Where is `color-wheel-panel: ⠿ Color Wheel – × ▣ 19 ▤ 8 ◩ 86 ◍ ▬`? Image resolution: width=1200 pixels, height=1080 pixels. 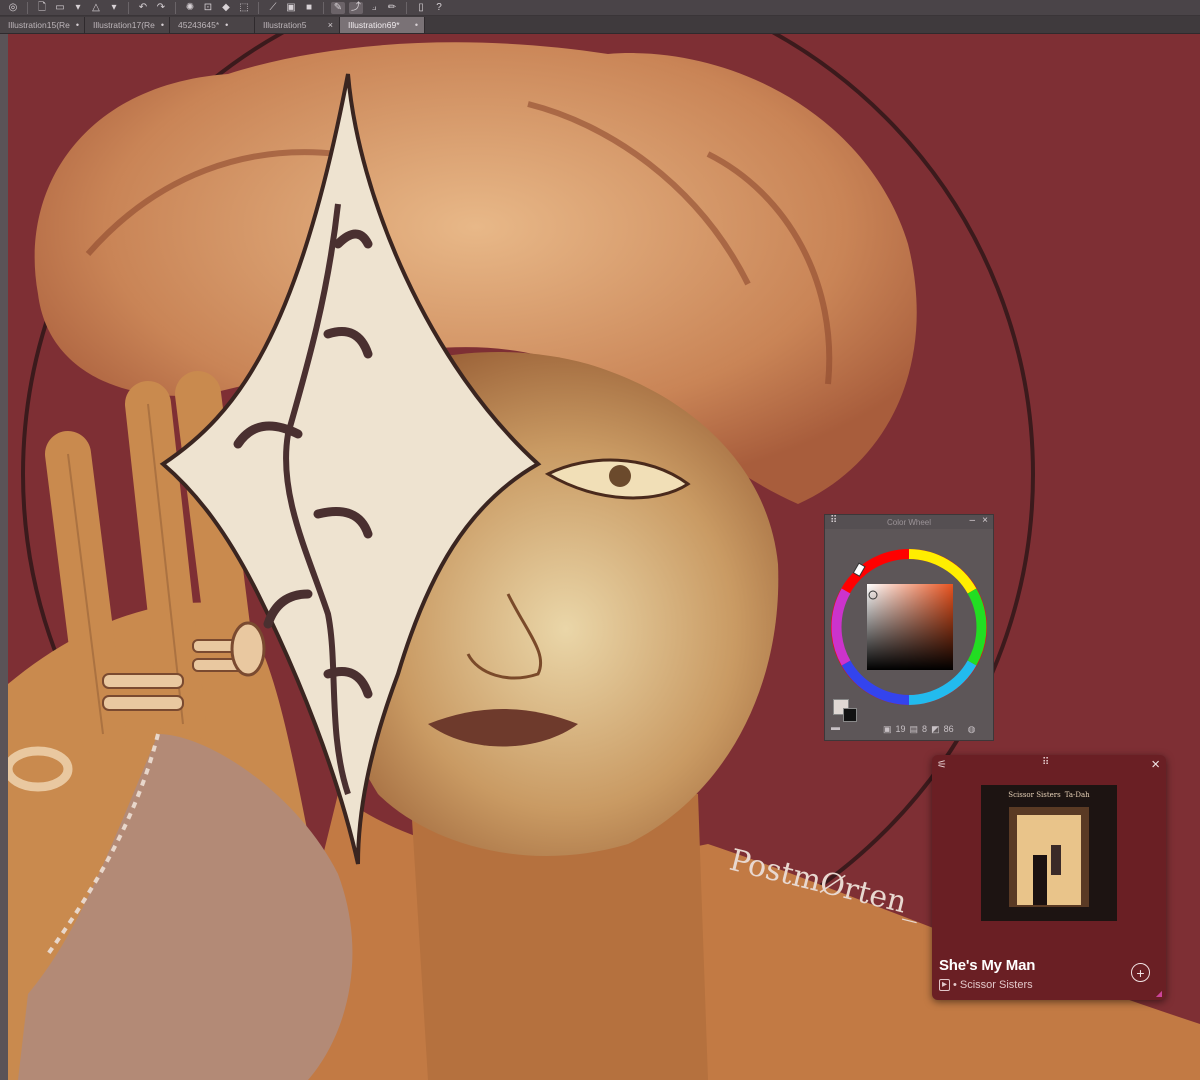
color-wheel-panel: ⠿ Color Wheel – × ▣ 19 ▤ 8 ◩ 86 ◍ ▬ is located at coordinates (909, 627).